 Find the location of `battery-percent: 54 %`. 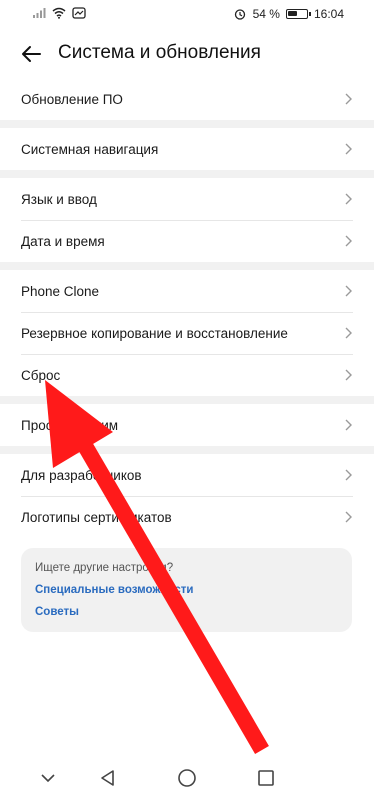

battery-percent: 54 % is located at coordinates (266, 14).